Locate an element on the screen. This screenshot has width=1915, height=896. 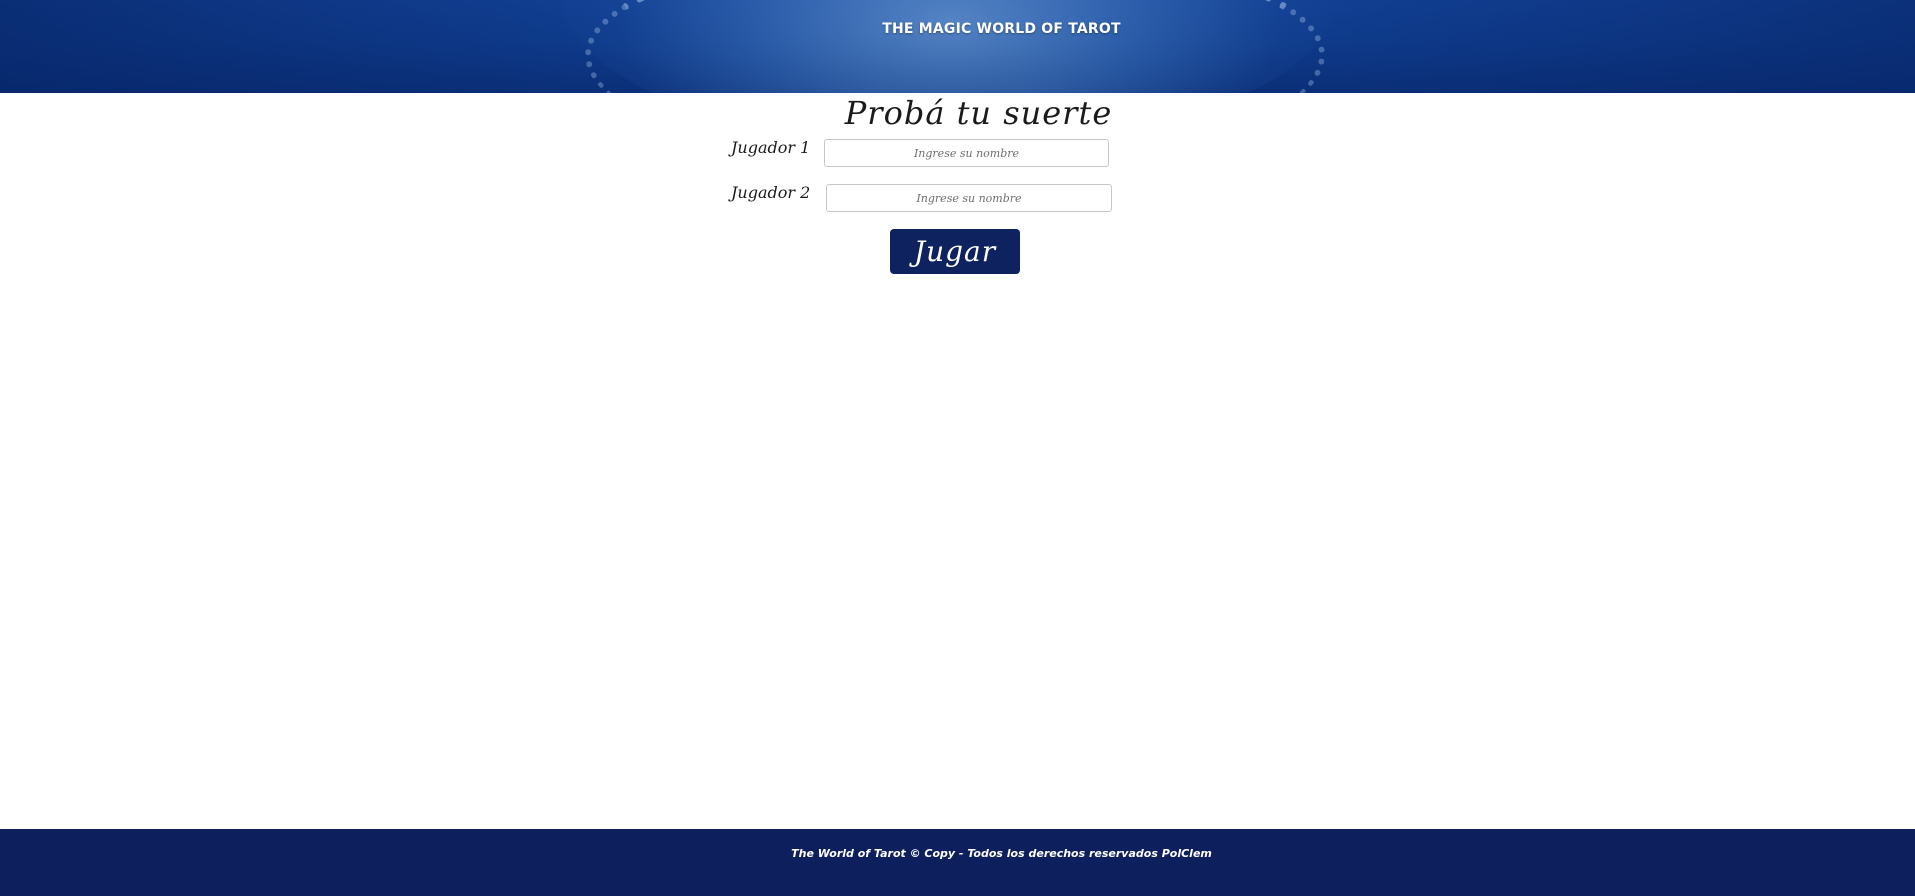
play-button: Jugar is located at coordinates (955, 251).